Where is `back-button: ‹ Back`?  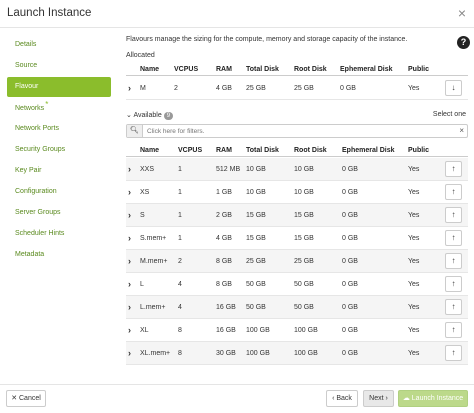
back-button: ‹ Back is located at coordinates (342, 398).